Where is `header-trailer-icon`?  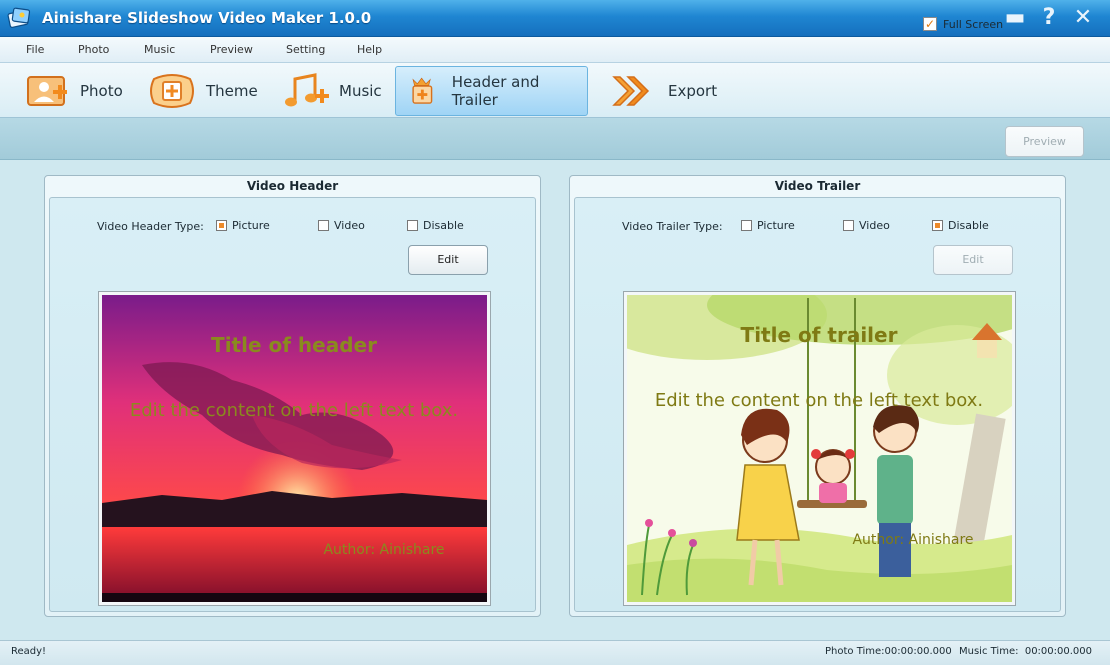 header-trailer-icon is located at coordinates (422, 90).